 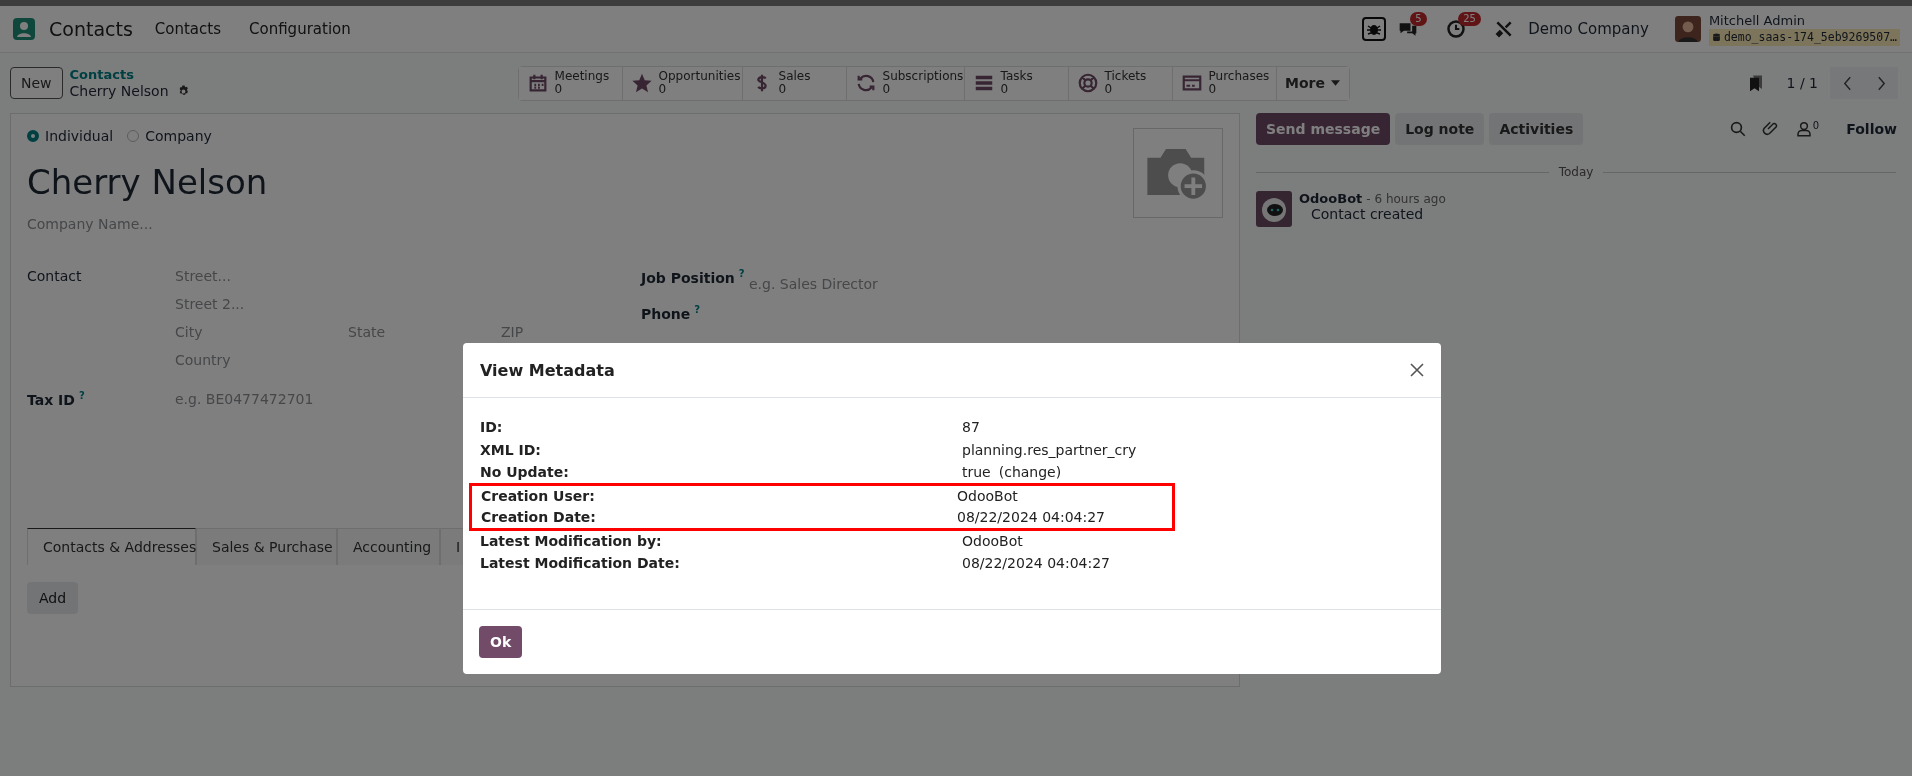 I want to click on tax-id-field: e.g. BE0477472701, so click(x=325, y=399).